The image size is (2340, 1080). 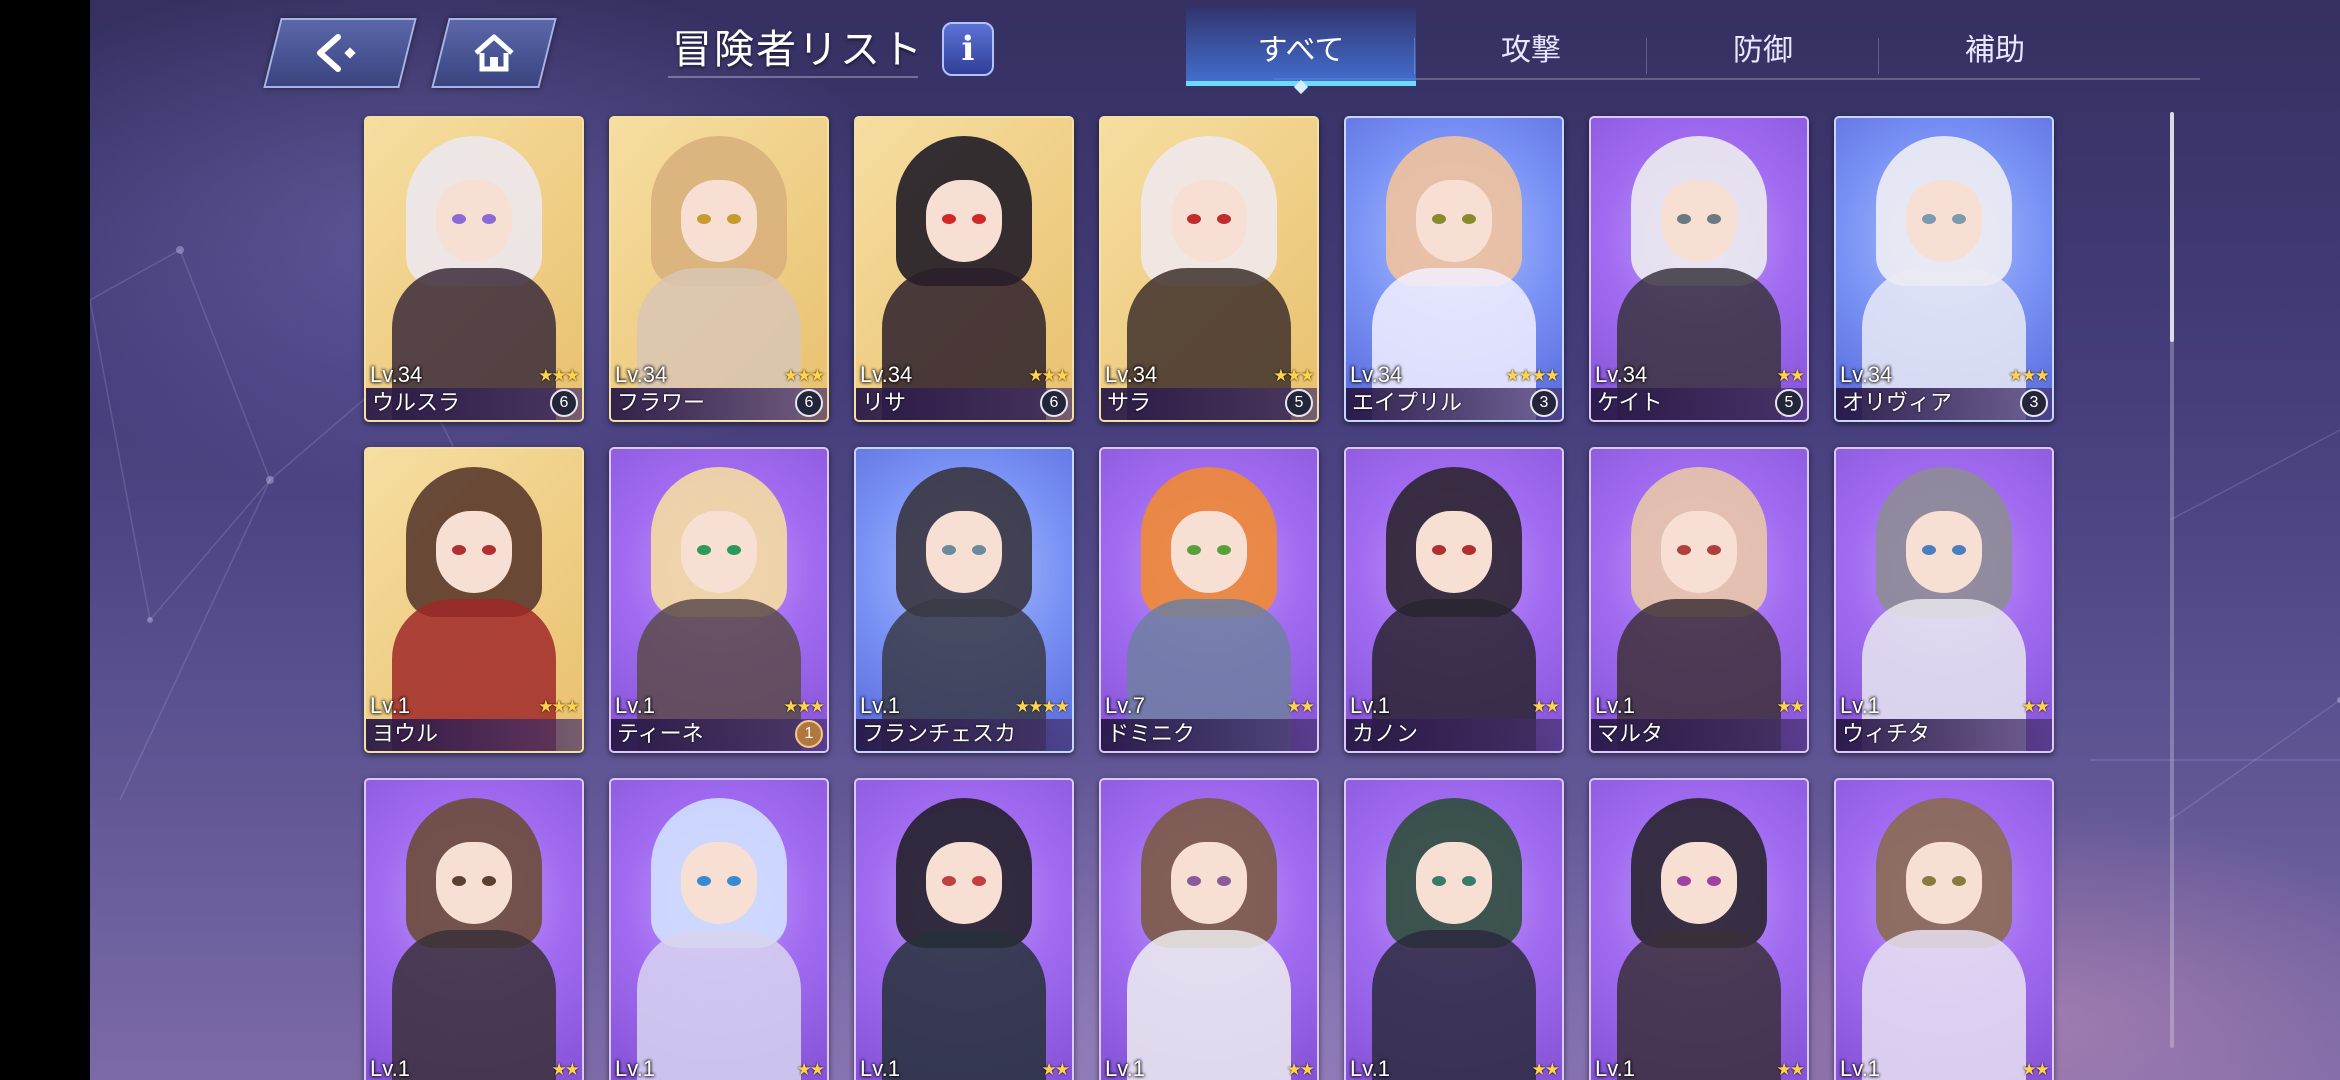 I want to click on tab-support: 補助, so click(x=1995, y=45).